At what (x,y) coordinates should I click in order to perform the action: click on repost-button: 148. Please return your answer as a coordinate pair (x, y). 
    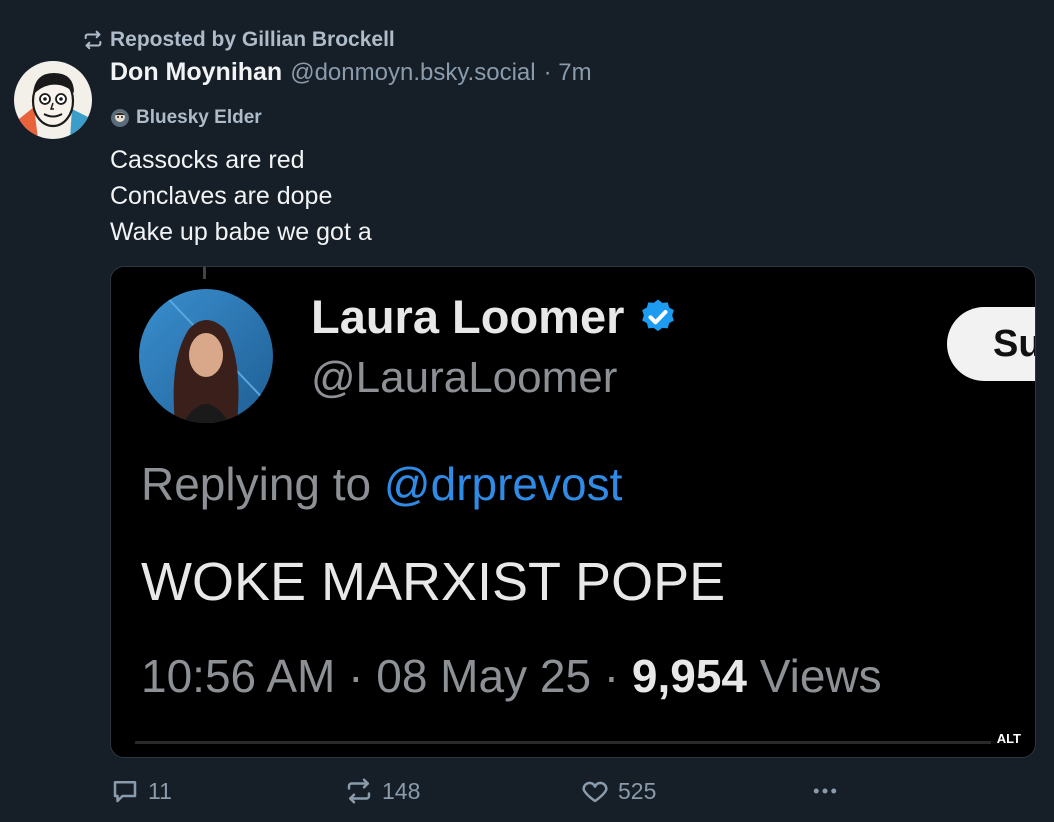
    Looking at the image, I should click on (382, 791).